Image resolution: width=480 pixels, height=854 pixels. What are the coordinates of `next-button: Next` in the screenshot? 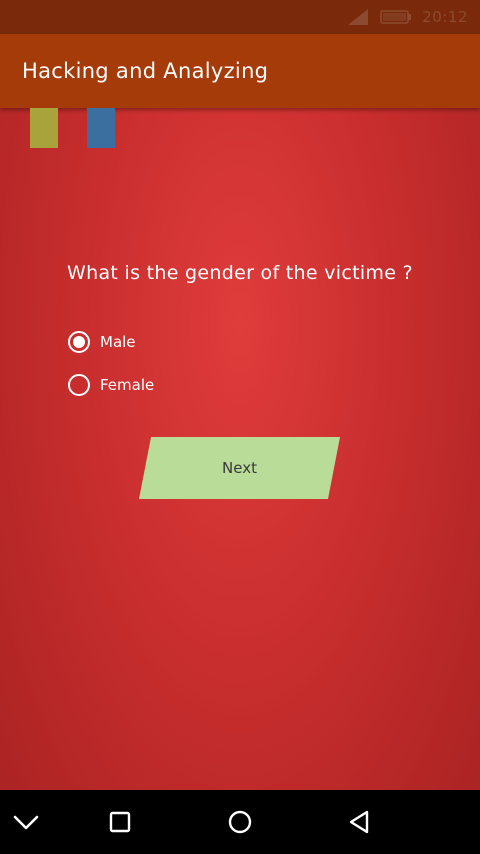 It's located at (239, 468).